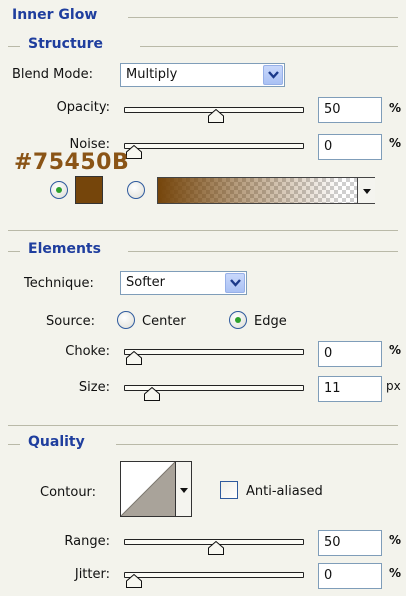  I want to click on range-input: 50, so click(350, 543).